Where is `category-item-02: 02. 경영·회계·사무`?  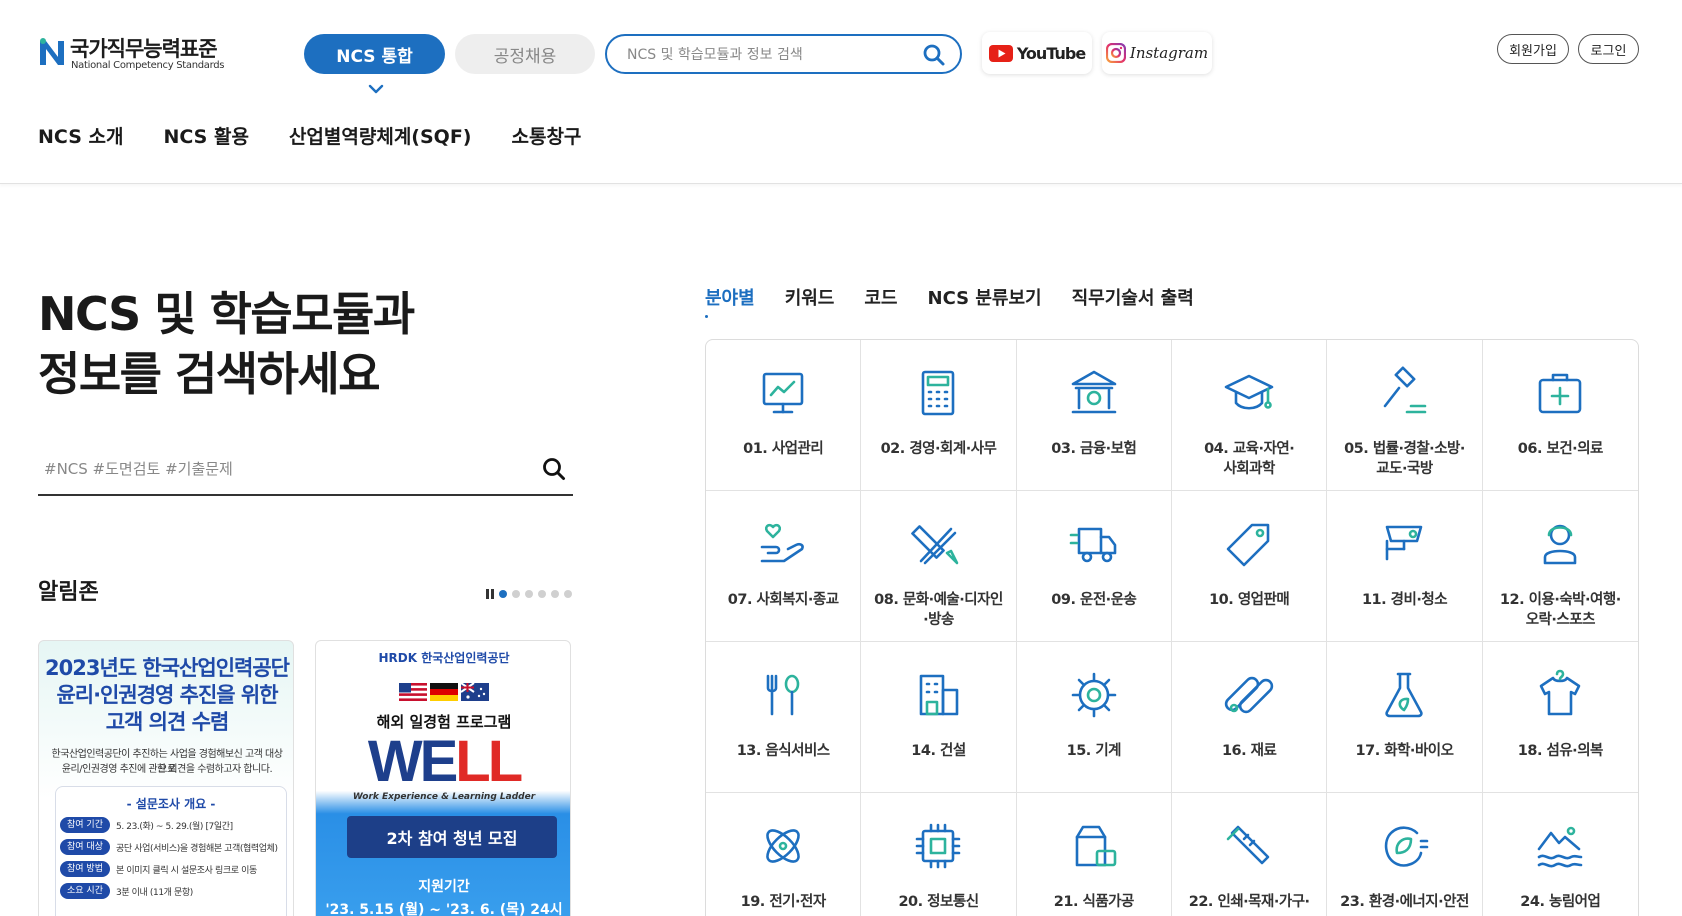
category-item-02: 02. 경영·회계·사무 is located at coordinates (939, 415).